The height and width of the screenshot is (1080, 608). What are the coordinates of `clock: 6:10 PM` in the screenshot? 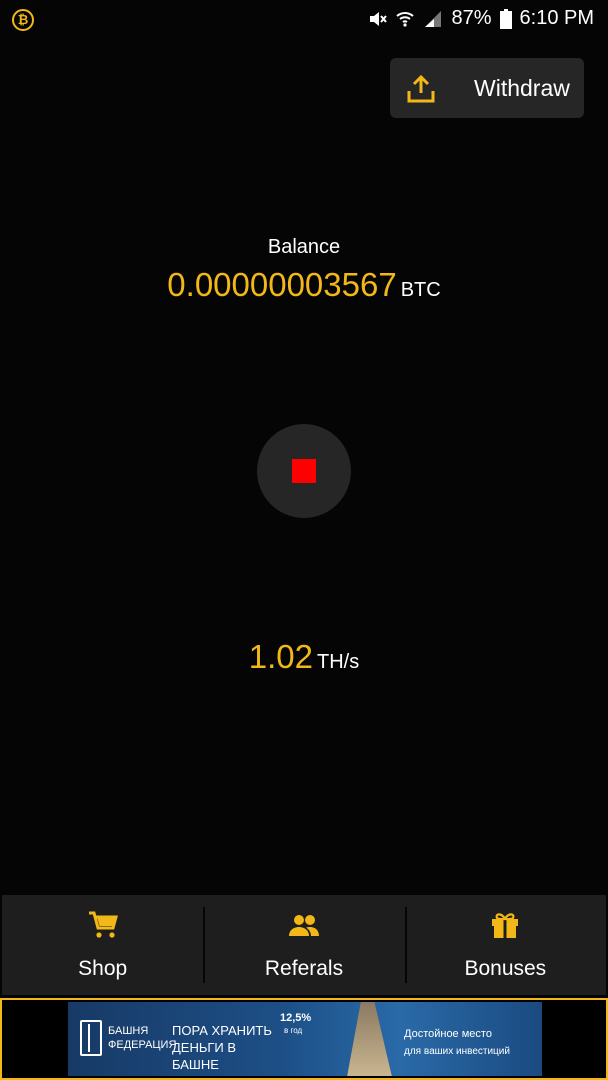 It's located at (556, 18).